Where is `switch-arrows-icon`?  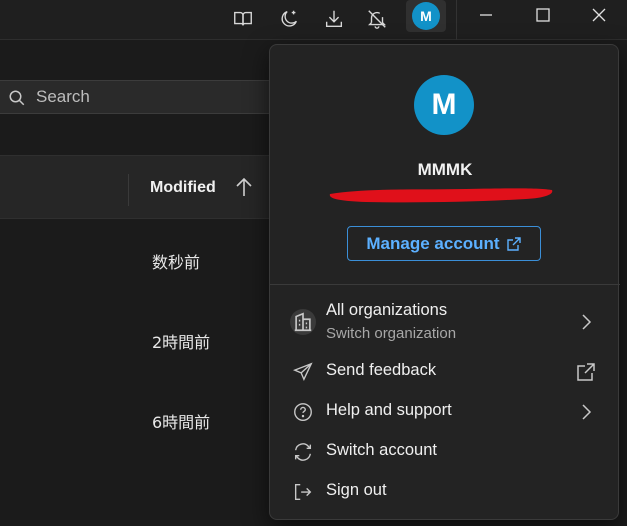 switch-arrows-icon is located at coordinates (303, 452).